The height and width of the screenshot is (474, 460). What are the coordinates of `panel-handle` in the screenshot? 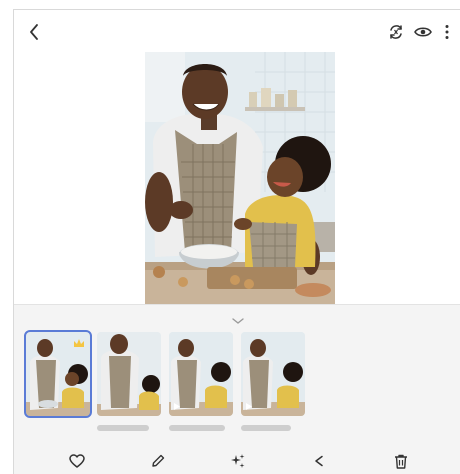 It's located at (238, 318).